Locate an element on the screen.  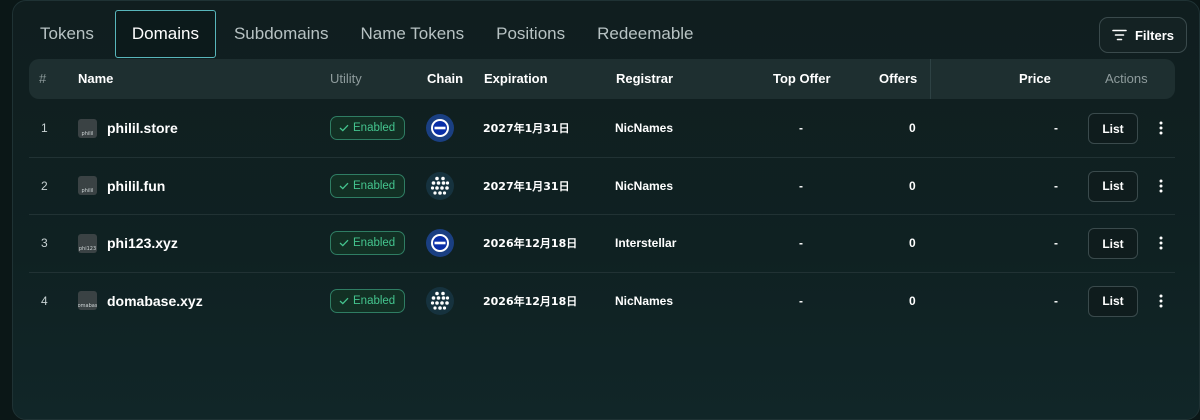
domain-name-cell: philil philil.store is located at coordinates (128, 128).